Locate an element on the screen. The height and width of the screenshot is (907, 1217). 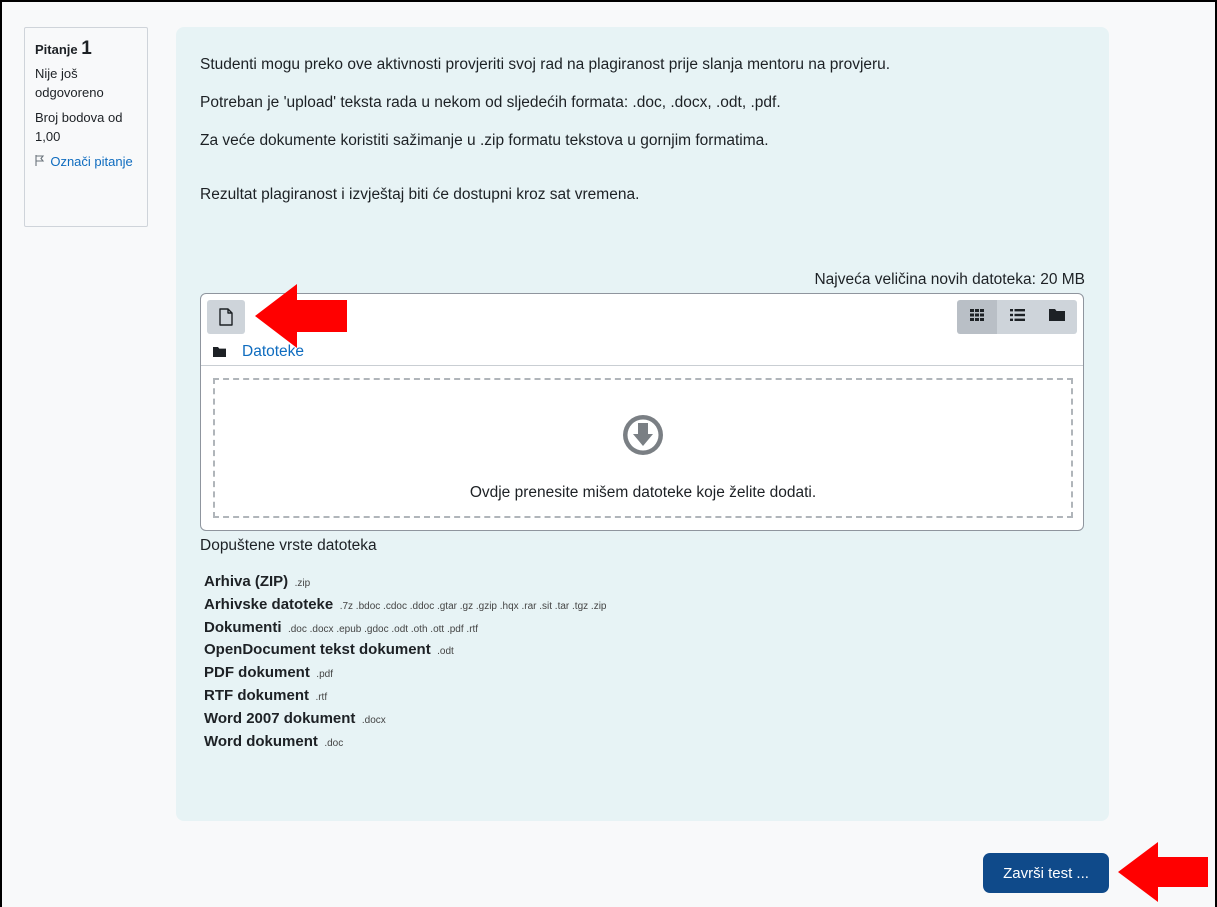
tree-view-icon is located at coordinates (1057, 317).